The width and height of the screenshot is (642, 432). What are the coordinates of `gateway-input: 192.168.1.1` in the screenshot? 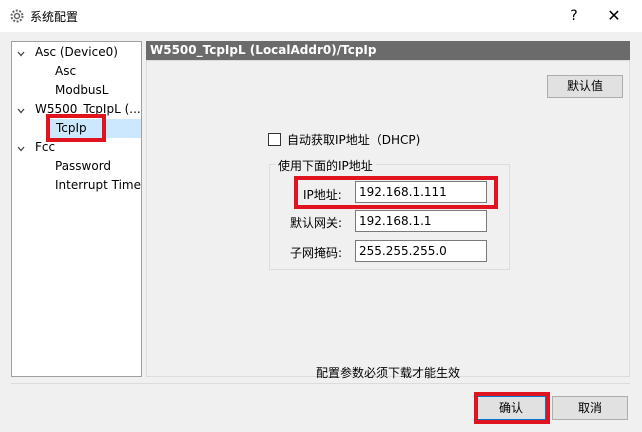 It's located at (421, 221).